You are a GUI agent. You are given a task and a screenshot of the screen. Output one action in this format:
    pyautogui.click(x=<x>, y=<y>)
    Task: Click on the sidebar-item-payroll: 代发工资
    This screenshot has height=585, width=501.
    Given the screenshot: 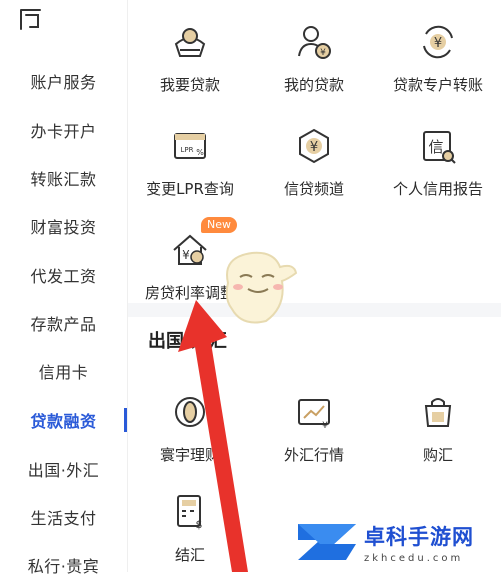 What is the action you would take?
    pyautogui.click(x=63, y=275)
    